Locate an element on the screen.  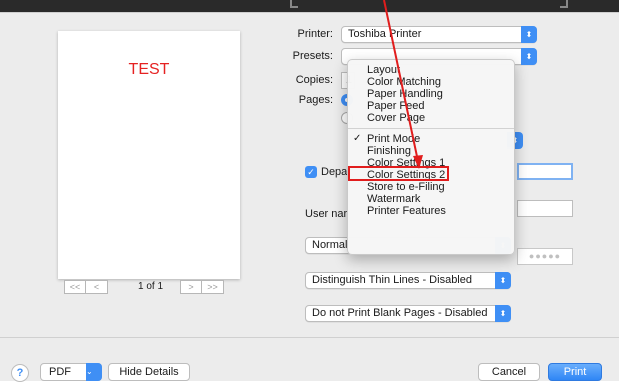
top-bar is located at coordinates (309, 6).